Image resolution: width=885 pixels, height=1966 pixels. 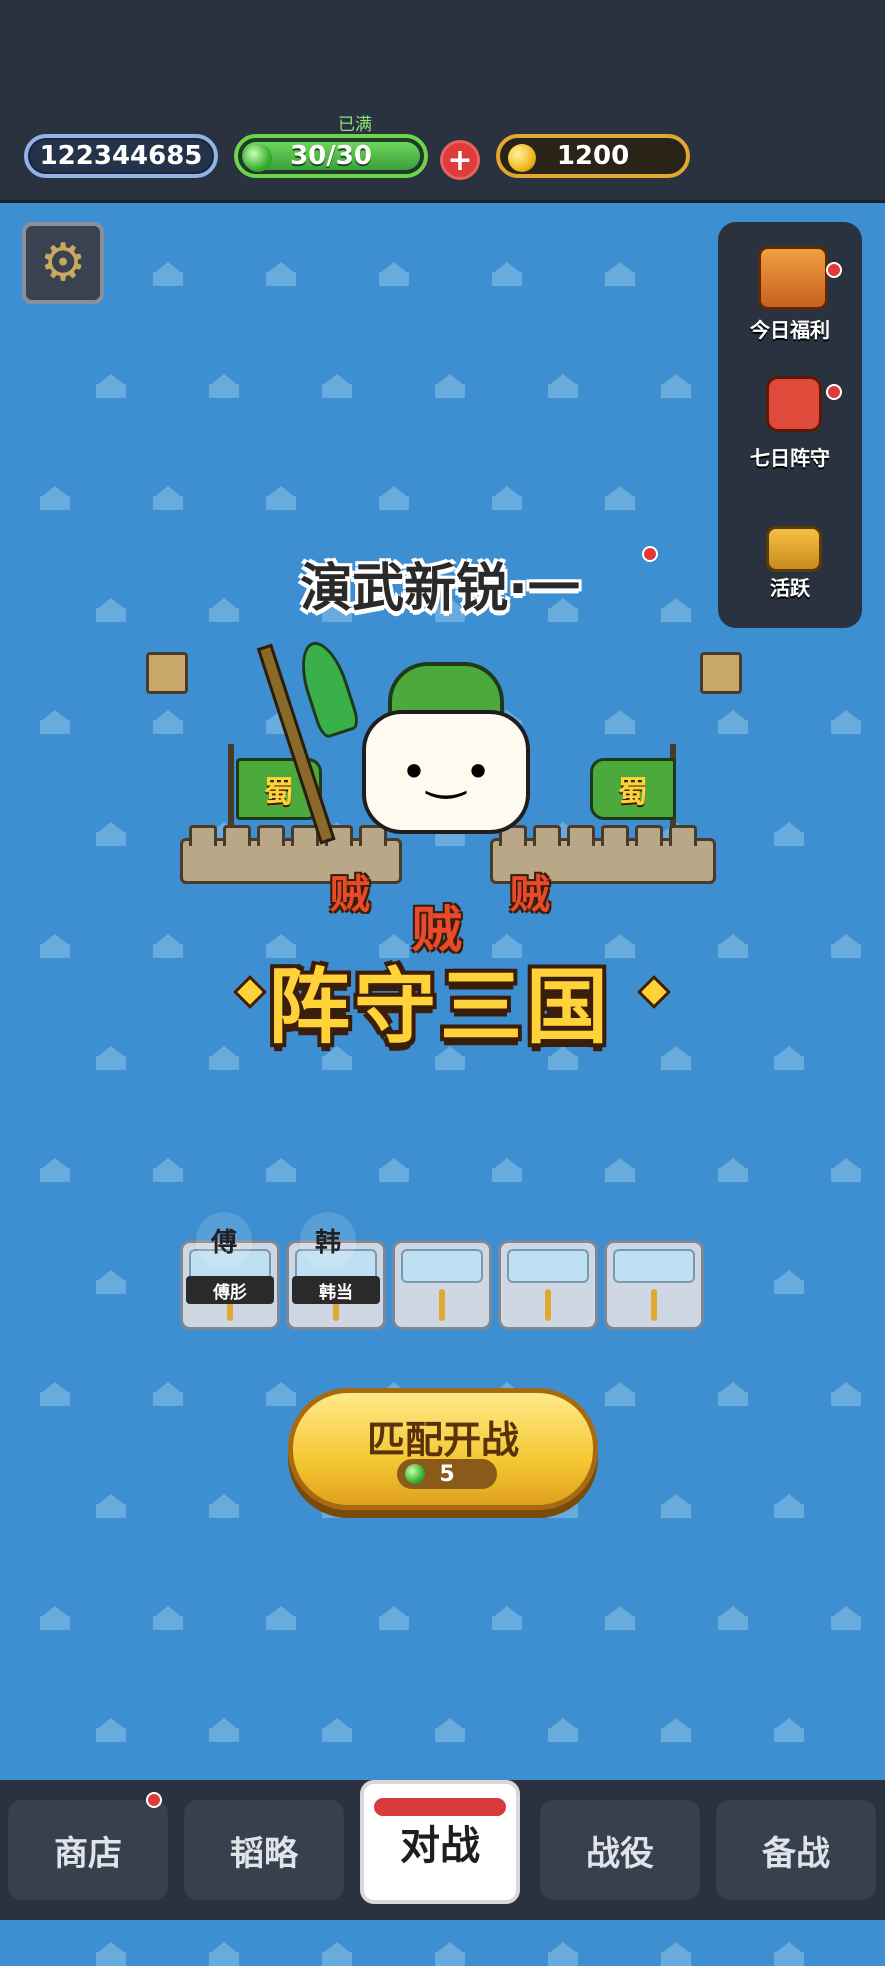 I want to click on coin-counter: 1200, so click(x=593, y=156).